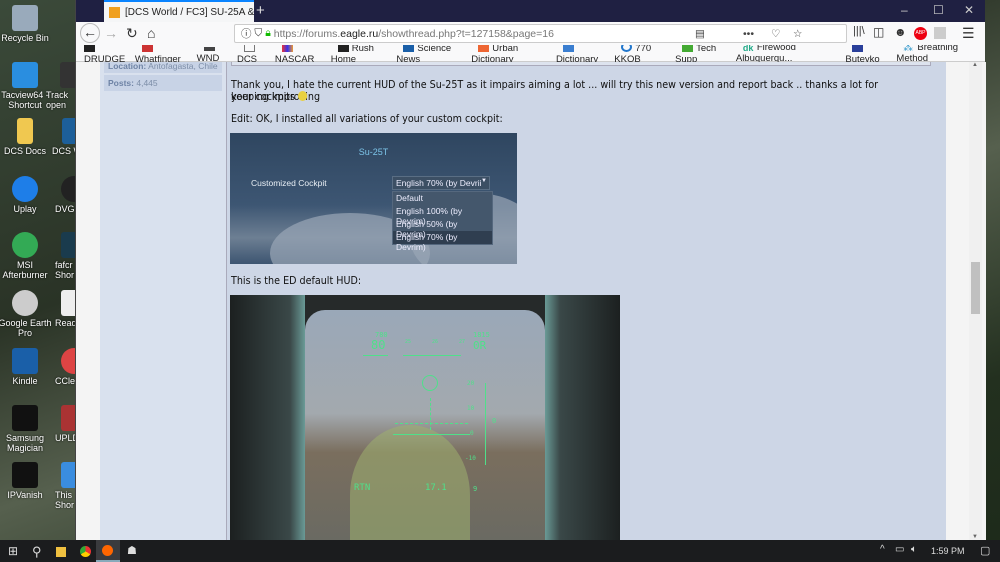 The width and height of the screenshot is (1000, 562). I want to click on app-icon: ☗, so click(132, 550).